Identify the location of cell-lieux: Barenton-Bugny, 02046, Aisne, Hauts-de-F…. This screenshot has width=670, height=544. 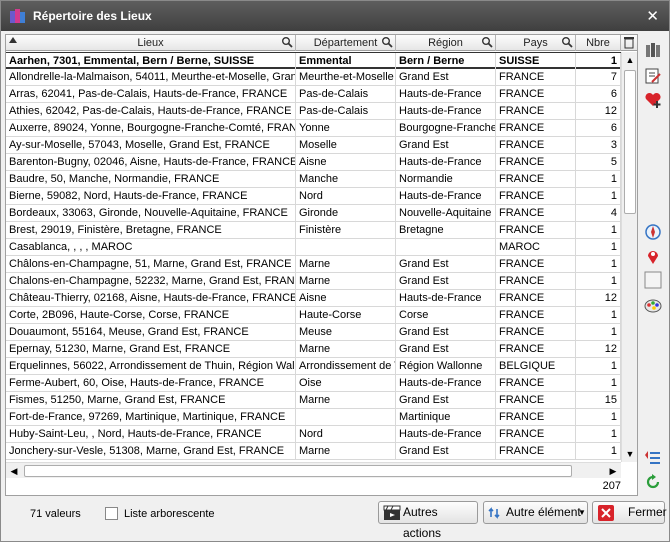
(151, 162).